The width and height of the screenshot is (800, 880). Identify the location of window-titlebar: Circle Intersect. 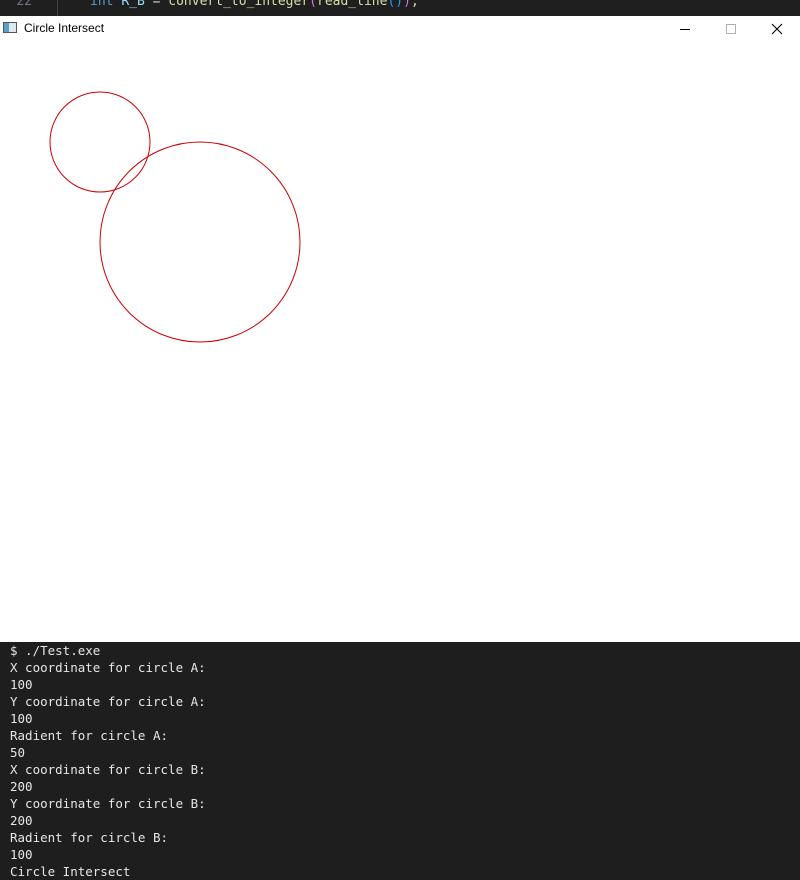
(400, 29).